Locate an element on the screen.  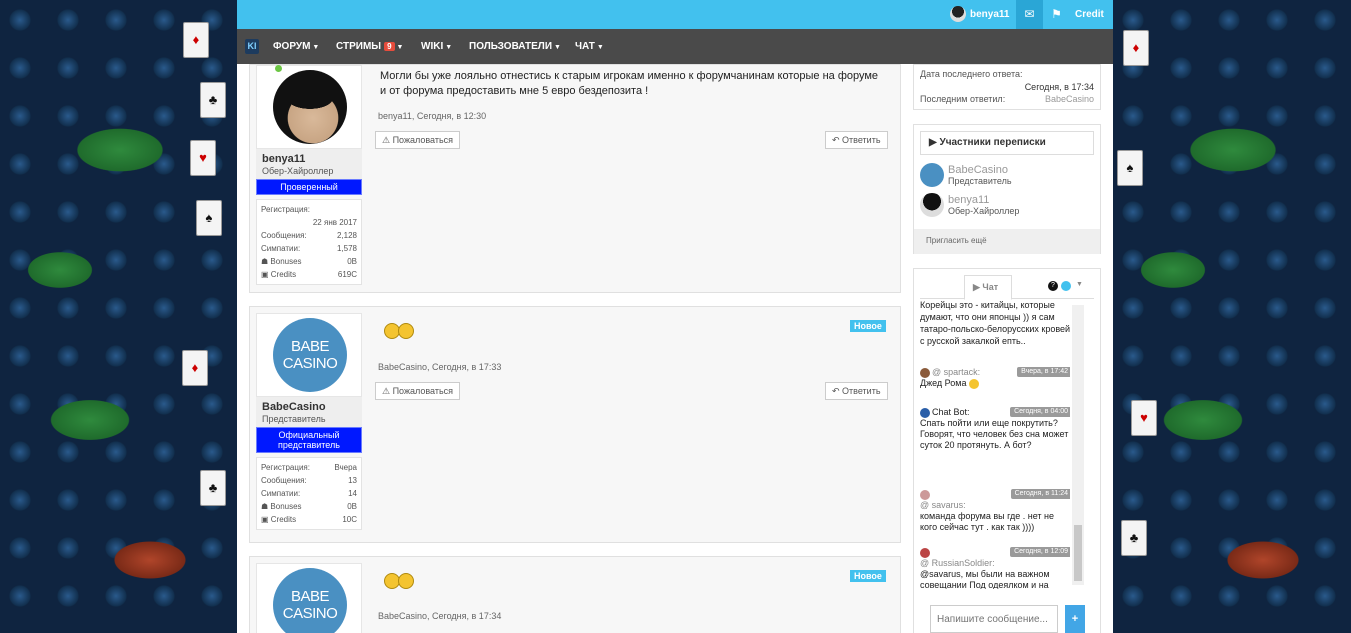
participants-header: ▶ Участники переписки is located at coordinates (1007, 143).